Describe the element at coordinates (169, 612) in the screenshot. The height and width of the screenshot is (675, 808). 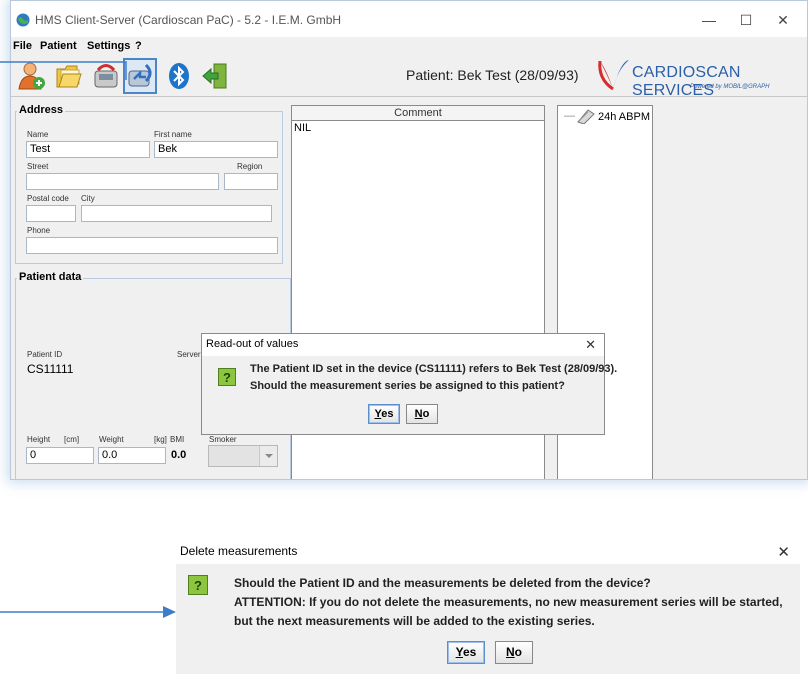
I see `arrow-head-icon` at that location.